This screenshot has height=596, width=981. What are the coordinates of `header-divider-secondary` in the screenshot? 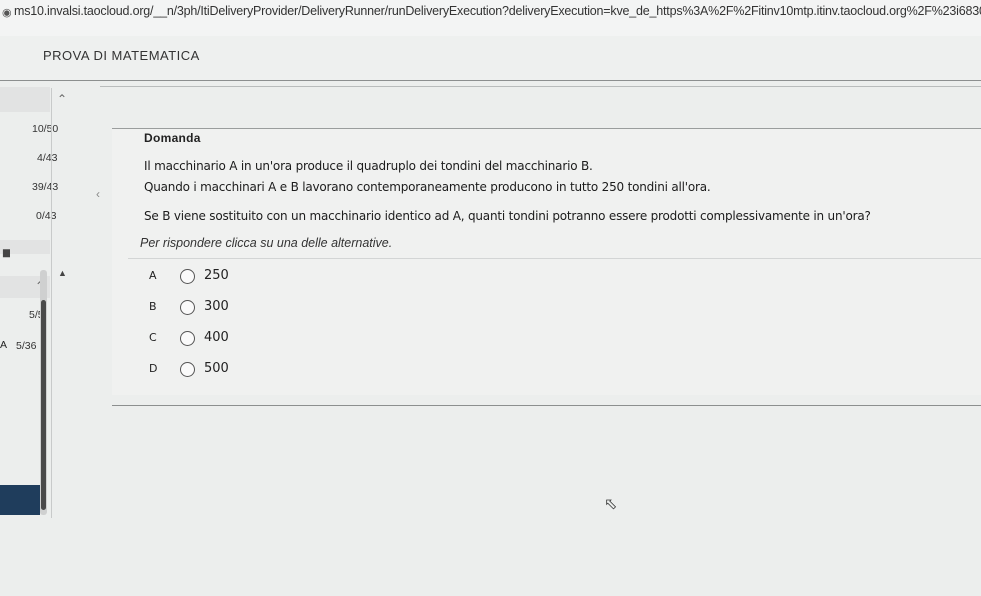 It's located at (540, 86).